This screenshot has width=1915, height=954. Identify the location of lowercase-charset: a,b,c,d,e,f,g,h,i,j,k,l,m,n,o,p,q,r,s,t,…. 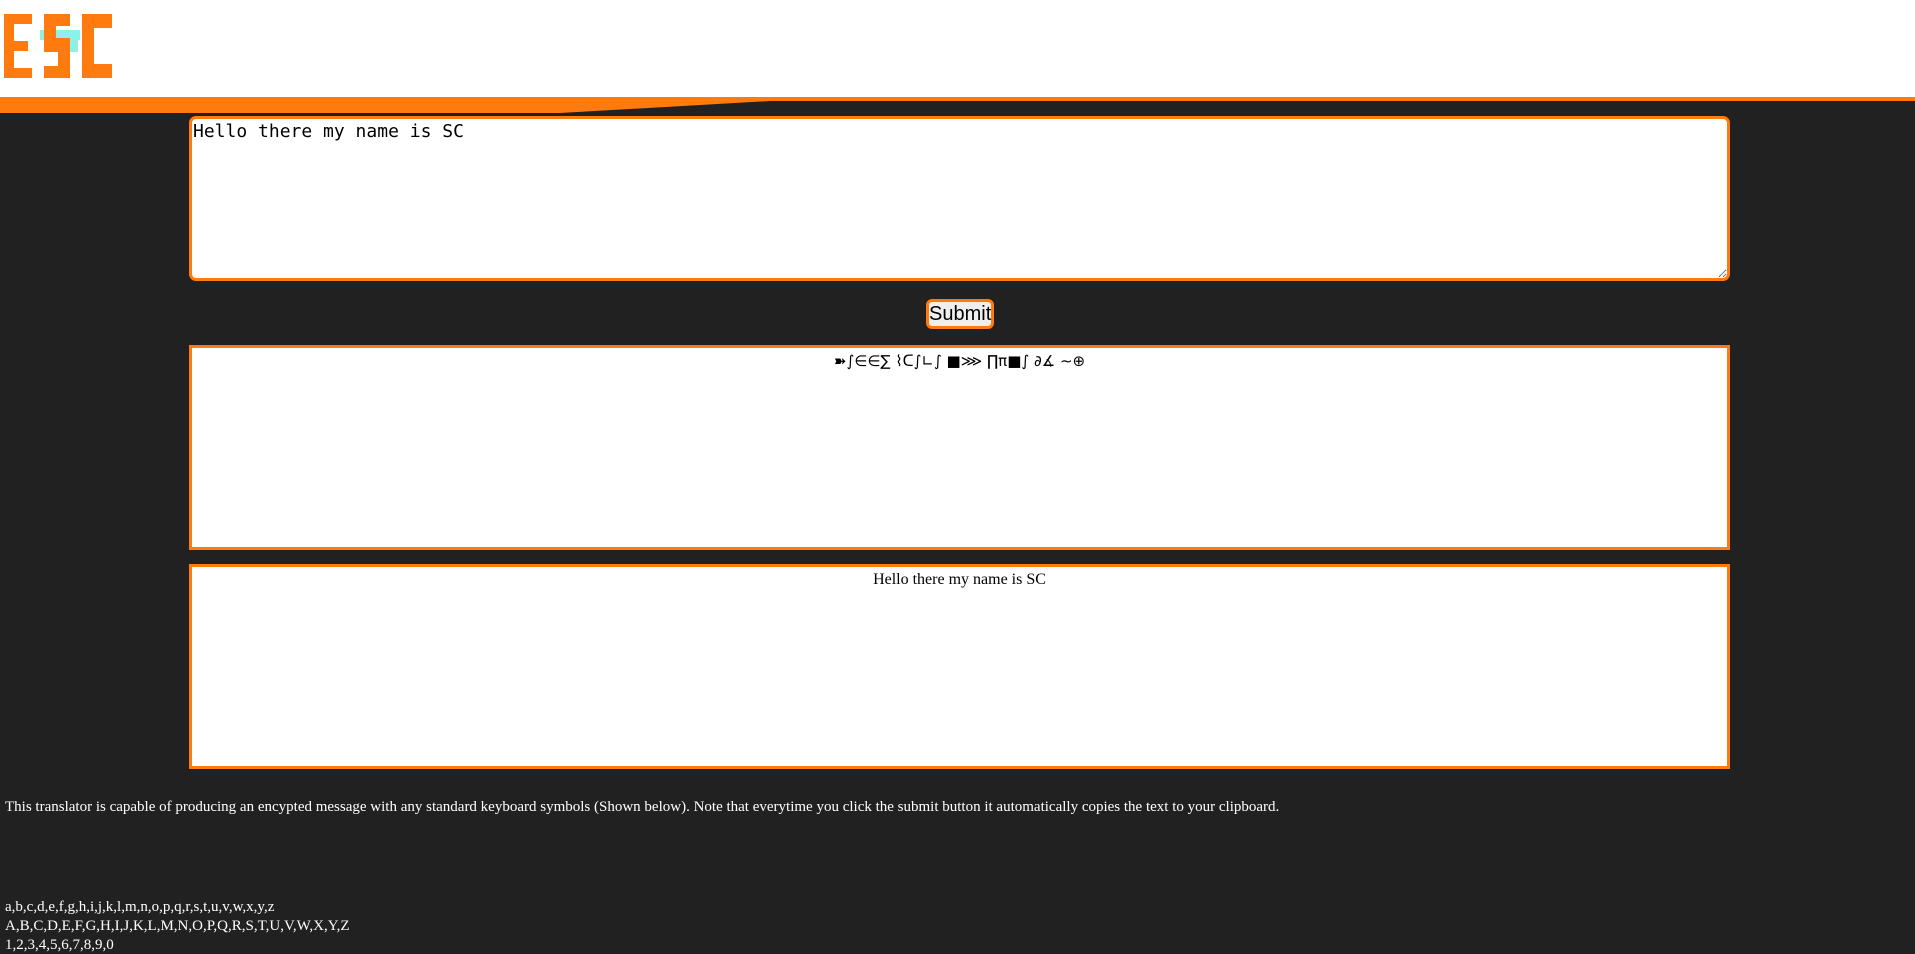
(140, 907).